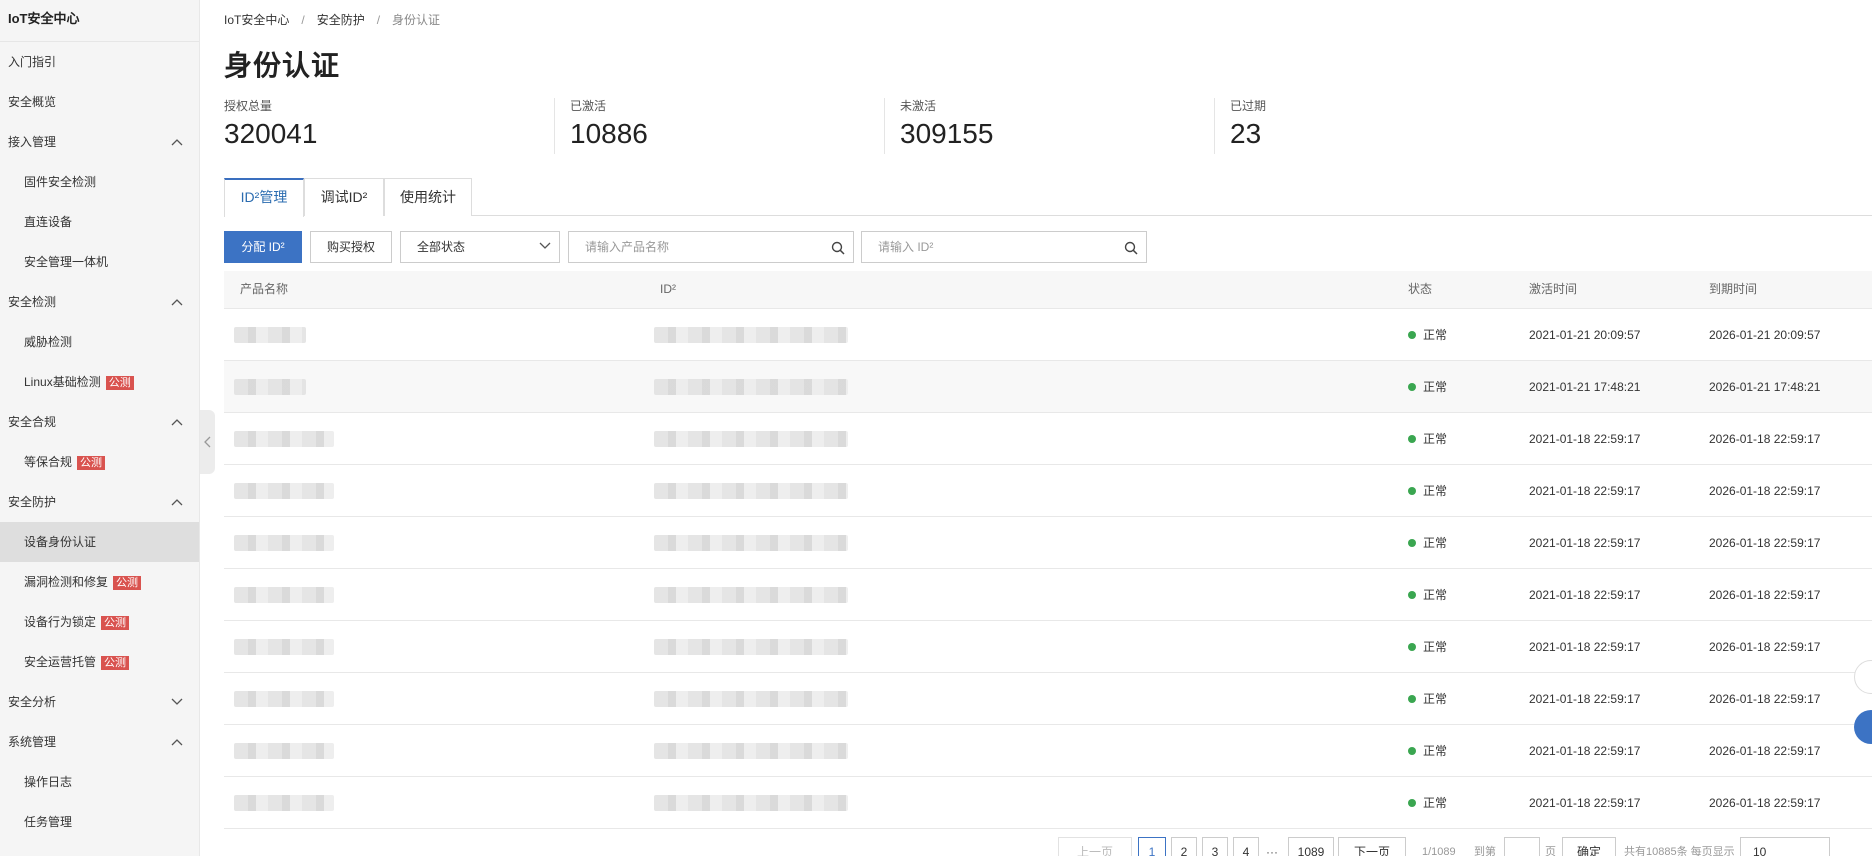  What do you see at coordinates (1371, 850) in the screenshot?
I see `next-page-label: 下一页` at bounding box center [1371, 850].